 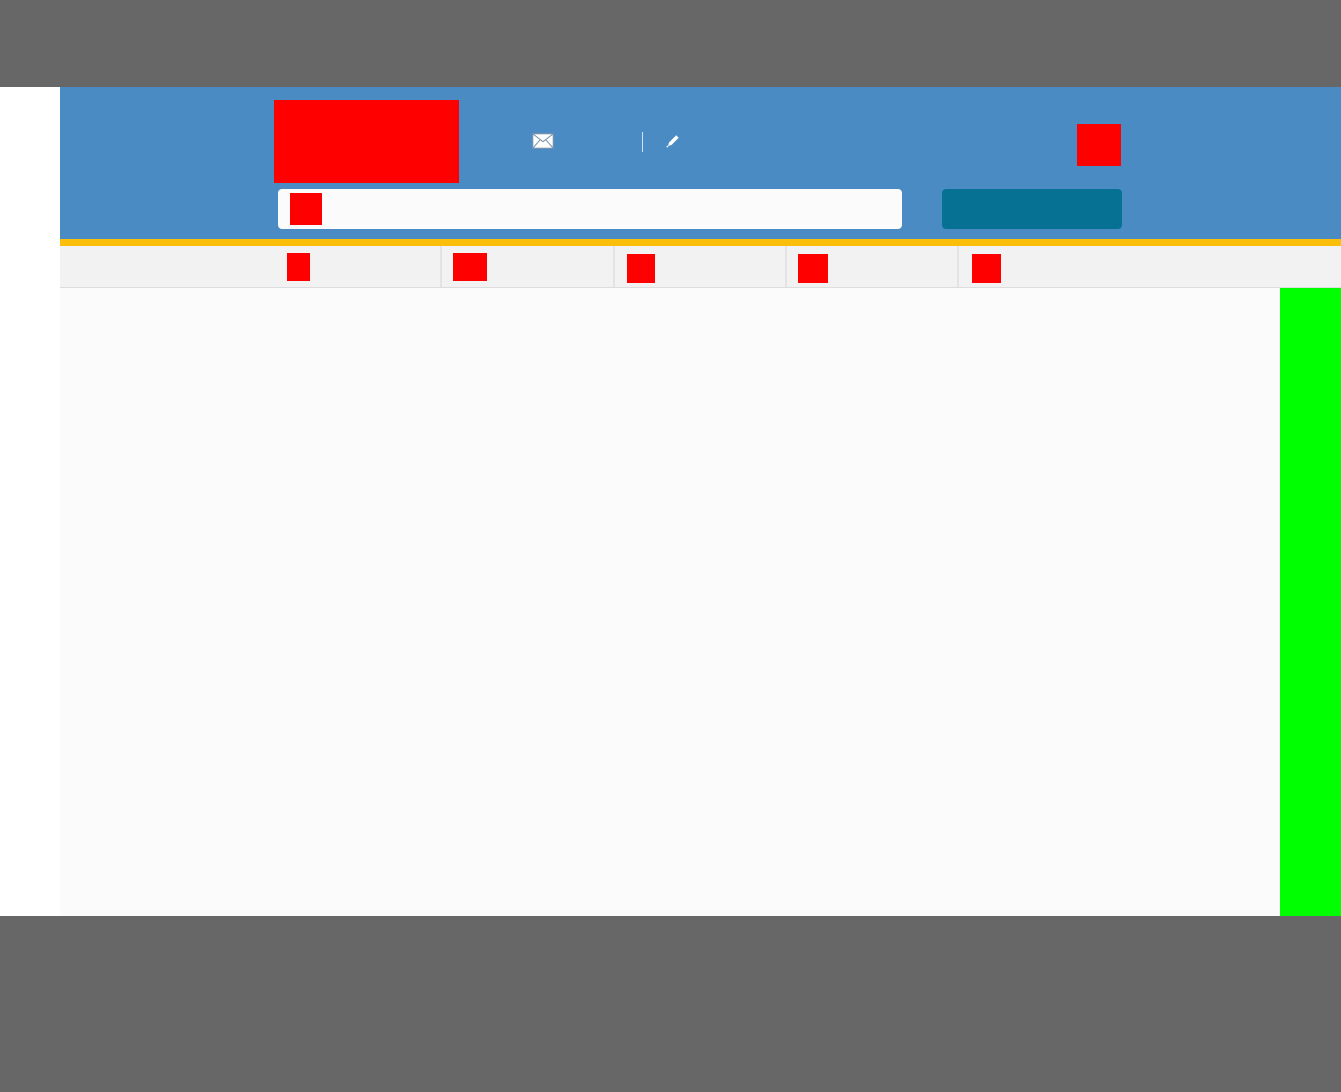 What do you see at coordinates (306, 209) in the screenshot?
I see `search-category-button` at bounding box center [306, 209].